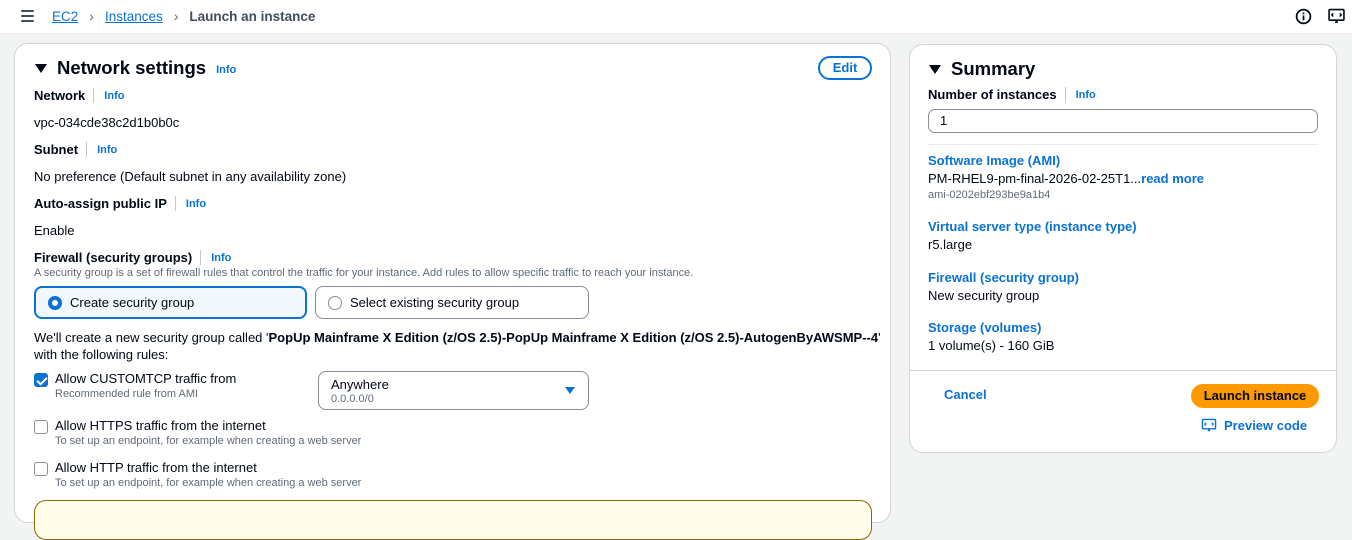 The image size is (1352, 540). Describe the element at coordinates (453, 520) in the screenshot. I see `warning-alert` at that location.